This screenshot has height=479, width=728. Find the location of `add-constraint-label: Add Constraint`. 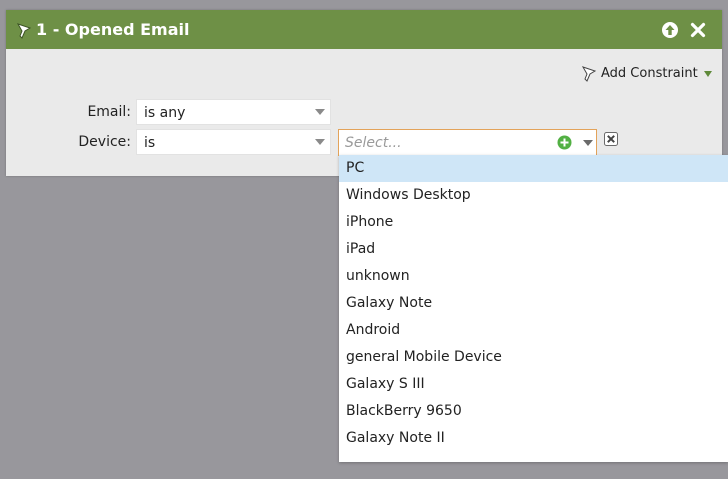

add-constraint-label: Add Constraint is located at coordinates (649, 73).